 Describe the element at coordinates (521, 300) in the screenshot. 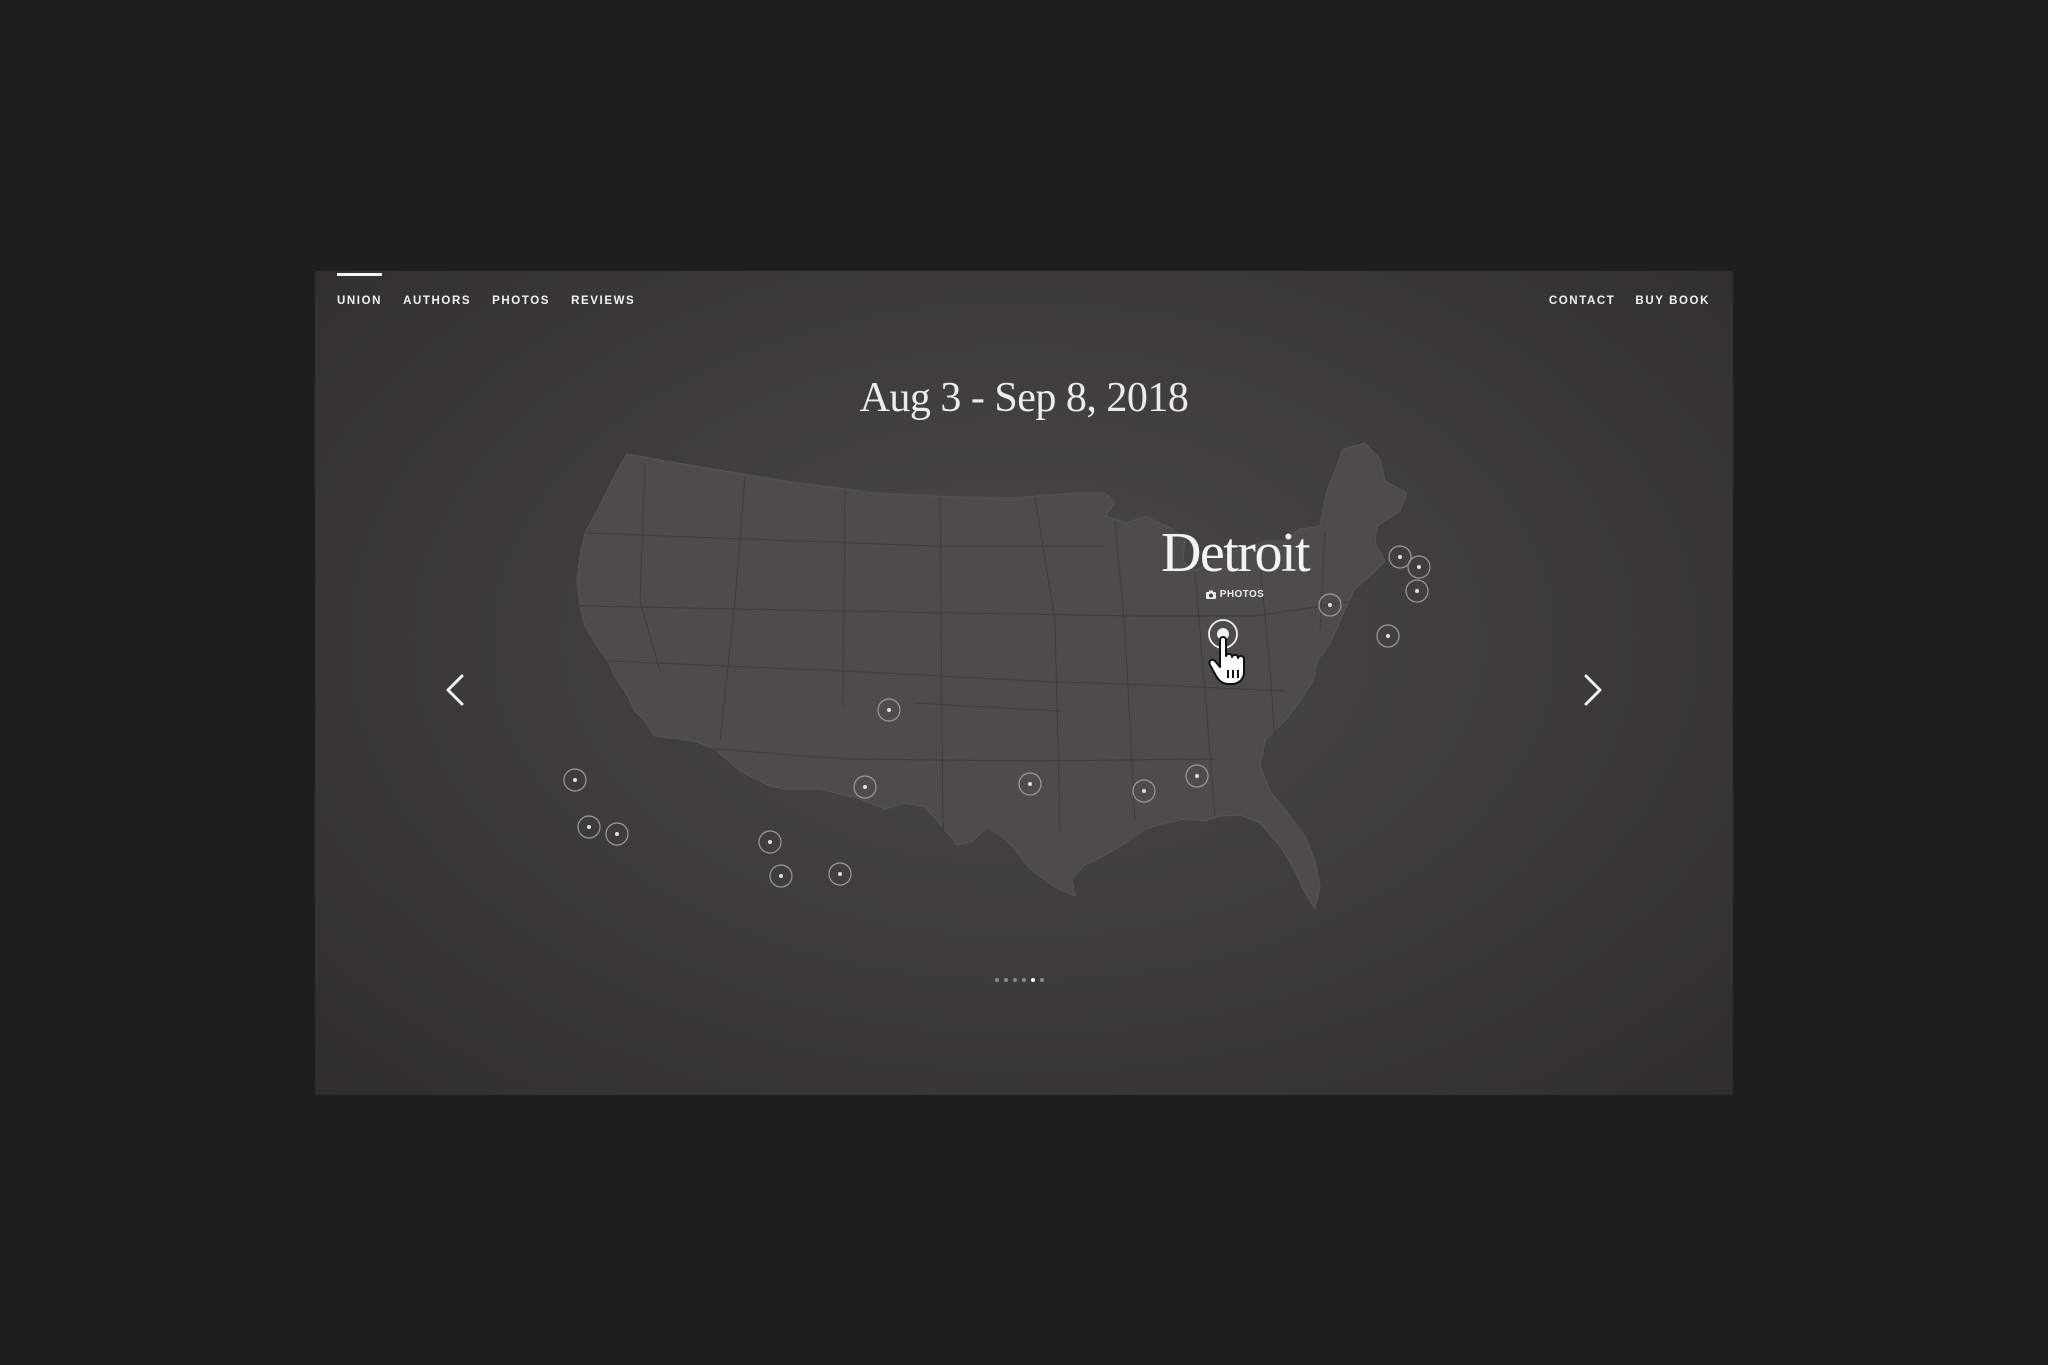

I see `nav-item-photos: PHOTOS` at that location.